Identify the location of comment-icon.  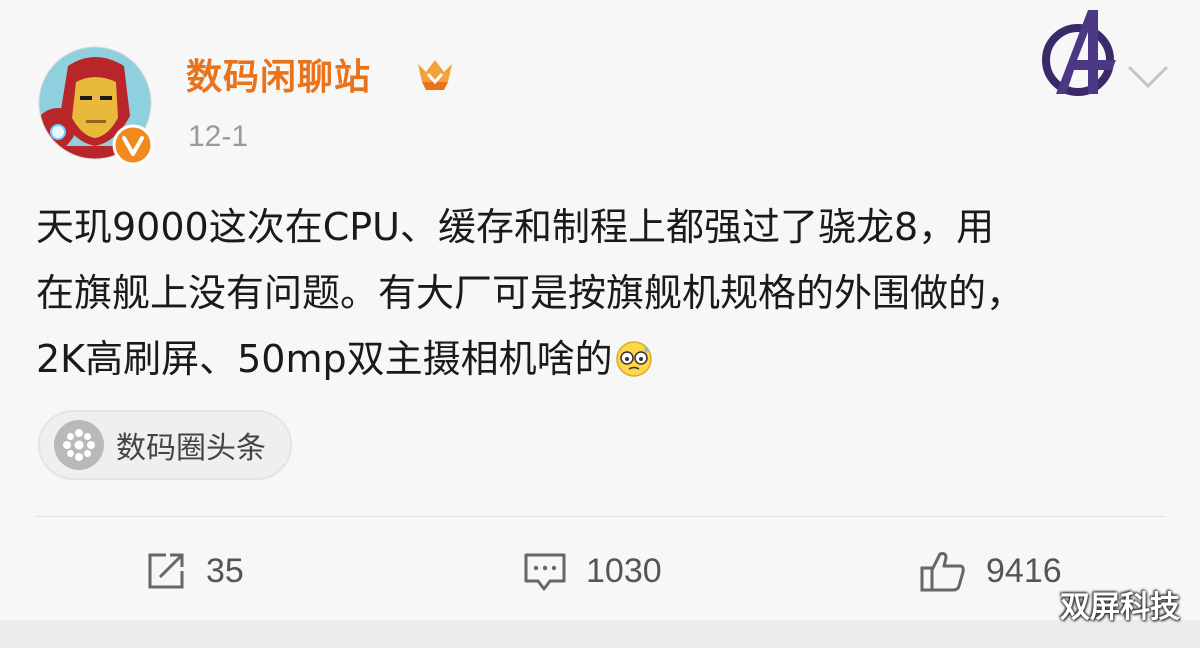
(545, 572).